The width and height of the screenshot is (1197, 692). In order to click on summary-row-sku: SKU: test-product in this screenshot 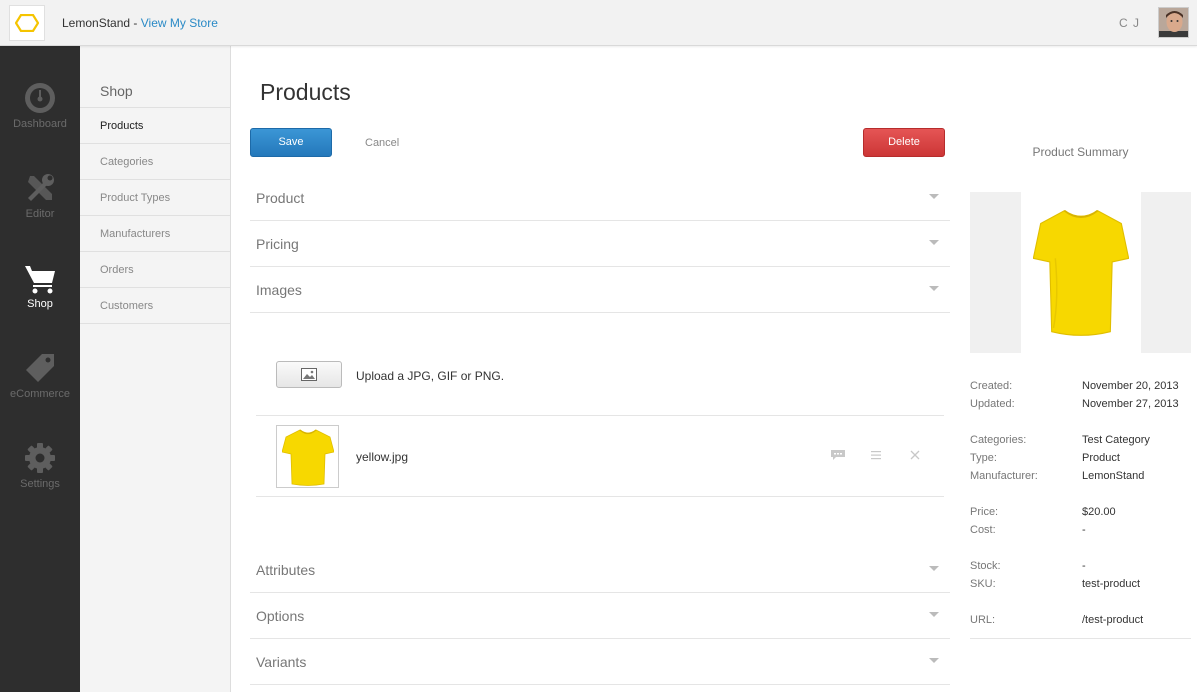, I will do `click(1080, 587)`.